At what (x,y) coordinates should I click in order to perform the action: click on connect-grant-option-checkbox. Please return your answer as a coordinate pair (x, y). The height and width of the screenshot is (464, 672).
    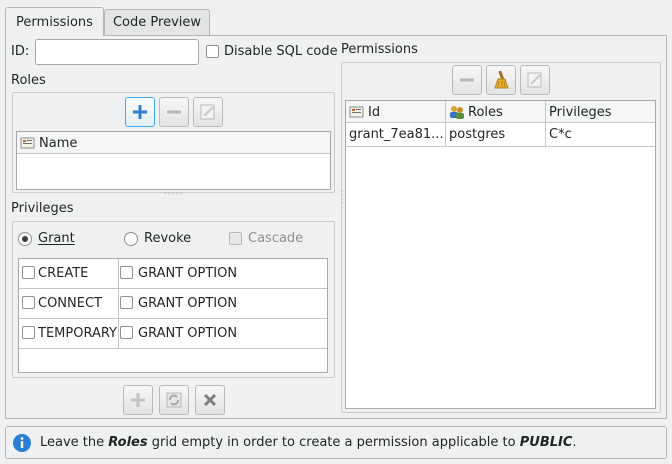
    Looking at the image, I should click on (126, 302).